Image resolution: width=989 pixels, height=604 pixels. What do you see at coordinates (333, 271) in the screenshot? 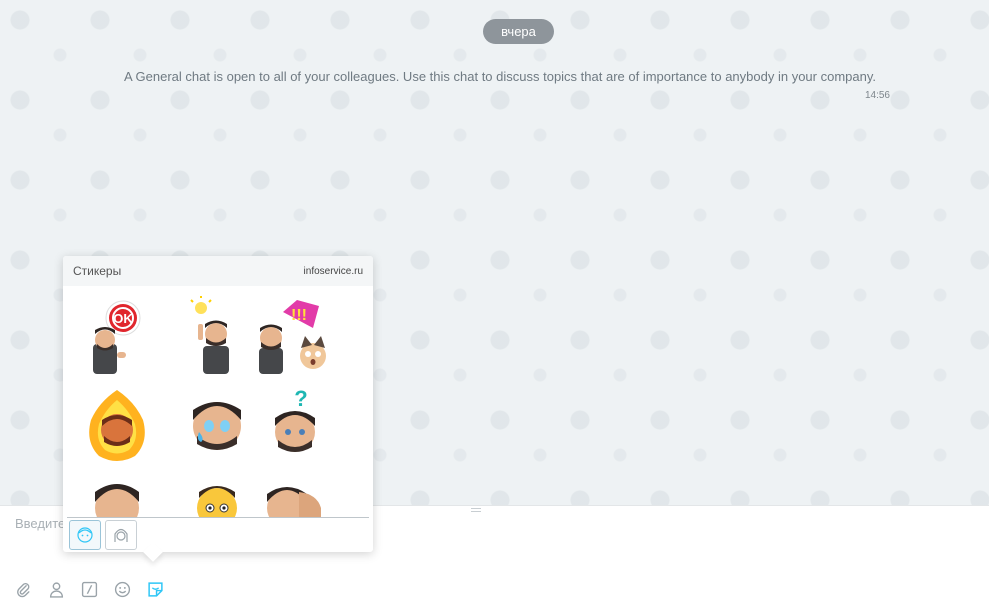
I see `popup-source-link: infoservice.ru` at bounding box center [333, 271].